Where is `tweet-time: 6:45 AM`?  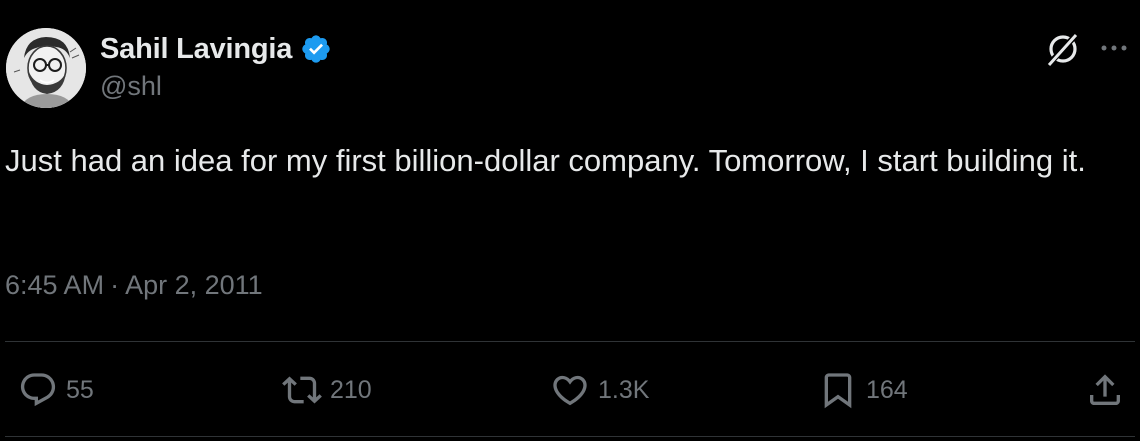
tweet-time: 6:45 AM is located at coordinates (54, 285).